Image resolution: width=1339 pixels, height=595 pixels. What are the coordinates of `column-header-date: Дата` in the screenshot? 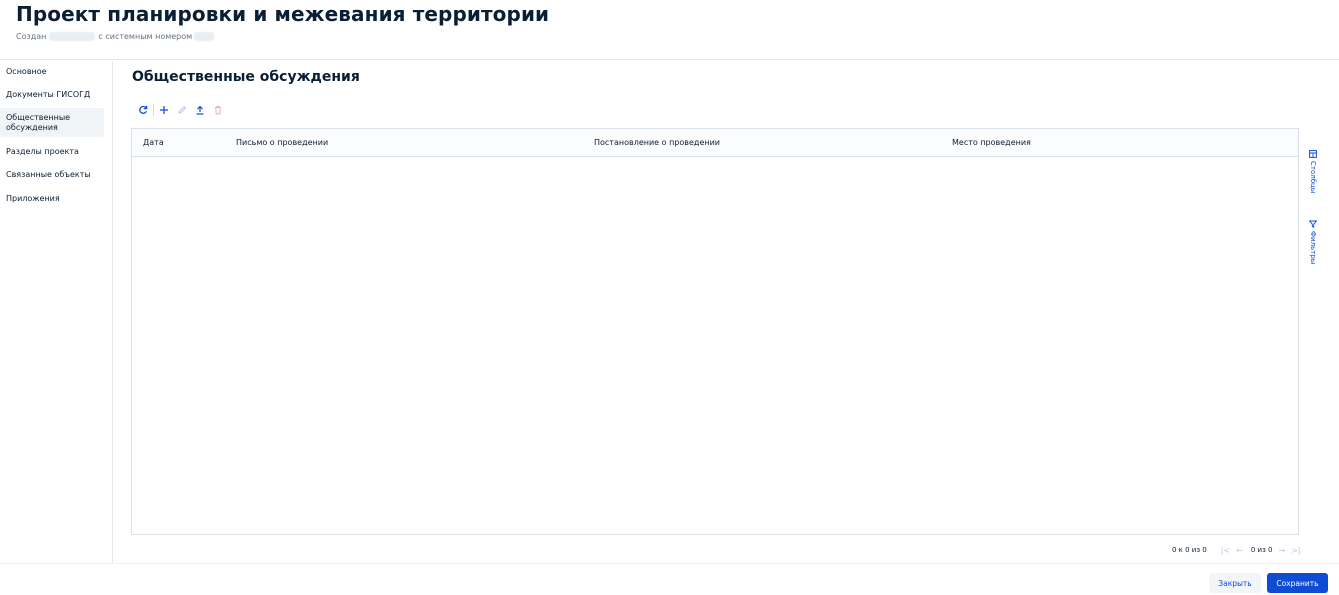 It's located at (153, 142).